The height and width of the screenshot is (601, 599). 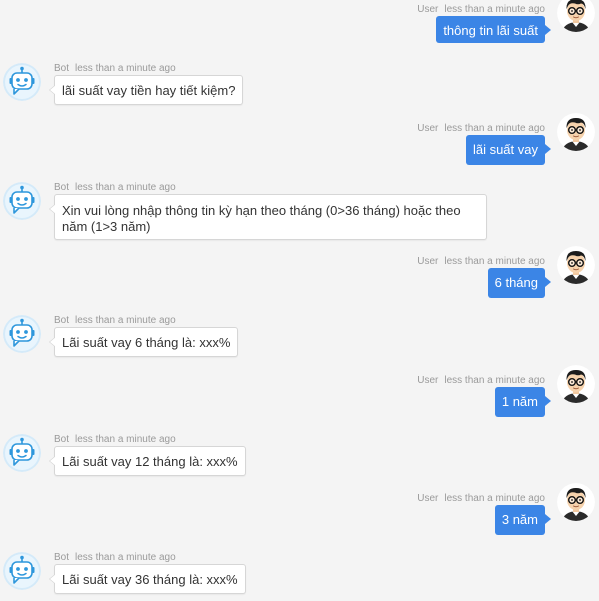 What do you see at coordinates (519, 283) in the screenshot?
I see `message-bubble: 6 tháng` at bounding box center [519, 283].